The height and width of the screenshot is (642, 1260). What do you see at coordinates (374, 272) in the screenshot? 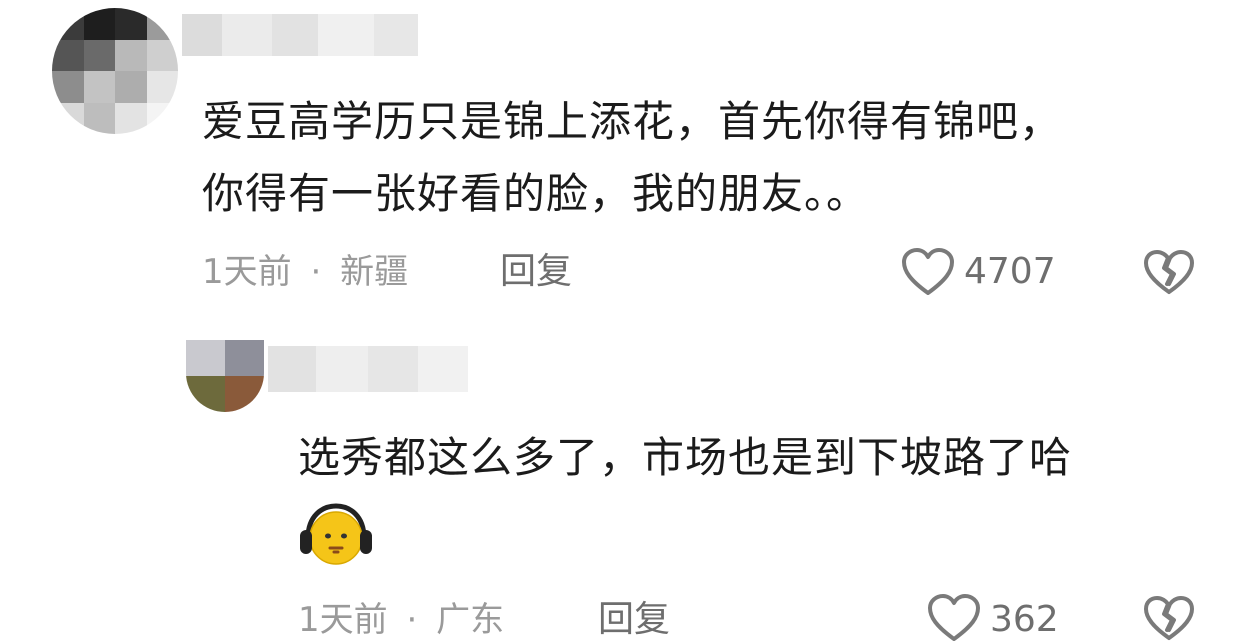
I see `comment-location: 新疆` at bounding box center [374, 272].